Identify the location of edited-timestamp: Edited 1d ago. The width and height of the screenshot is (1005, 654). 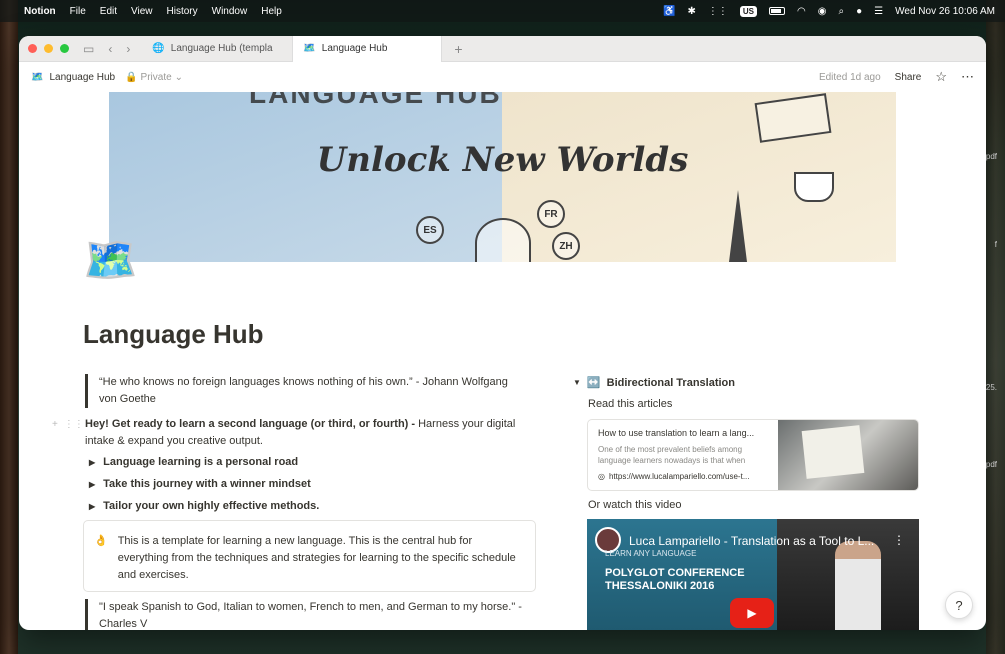
(849, 77).